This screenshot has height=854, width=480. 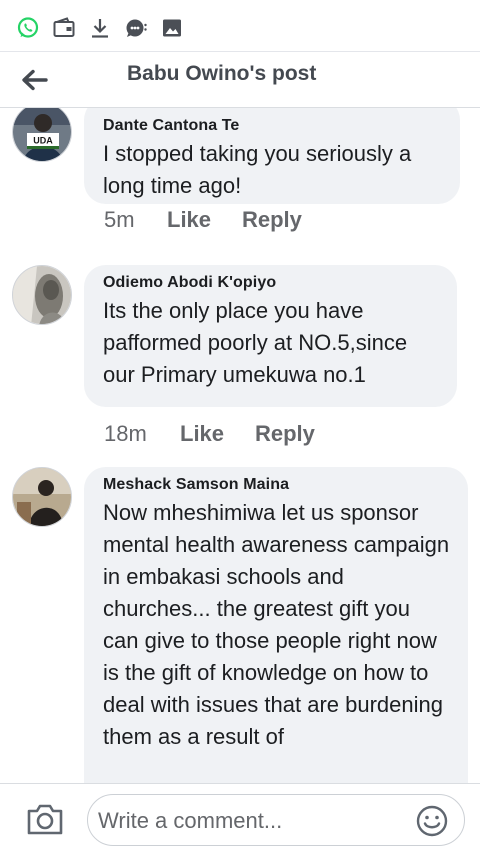 I want to click on comment-actions: 5m Like Reply, so click(x=203, y=220).